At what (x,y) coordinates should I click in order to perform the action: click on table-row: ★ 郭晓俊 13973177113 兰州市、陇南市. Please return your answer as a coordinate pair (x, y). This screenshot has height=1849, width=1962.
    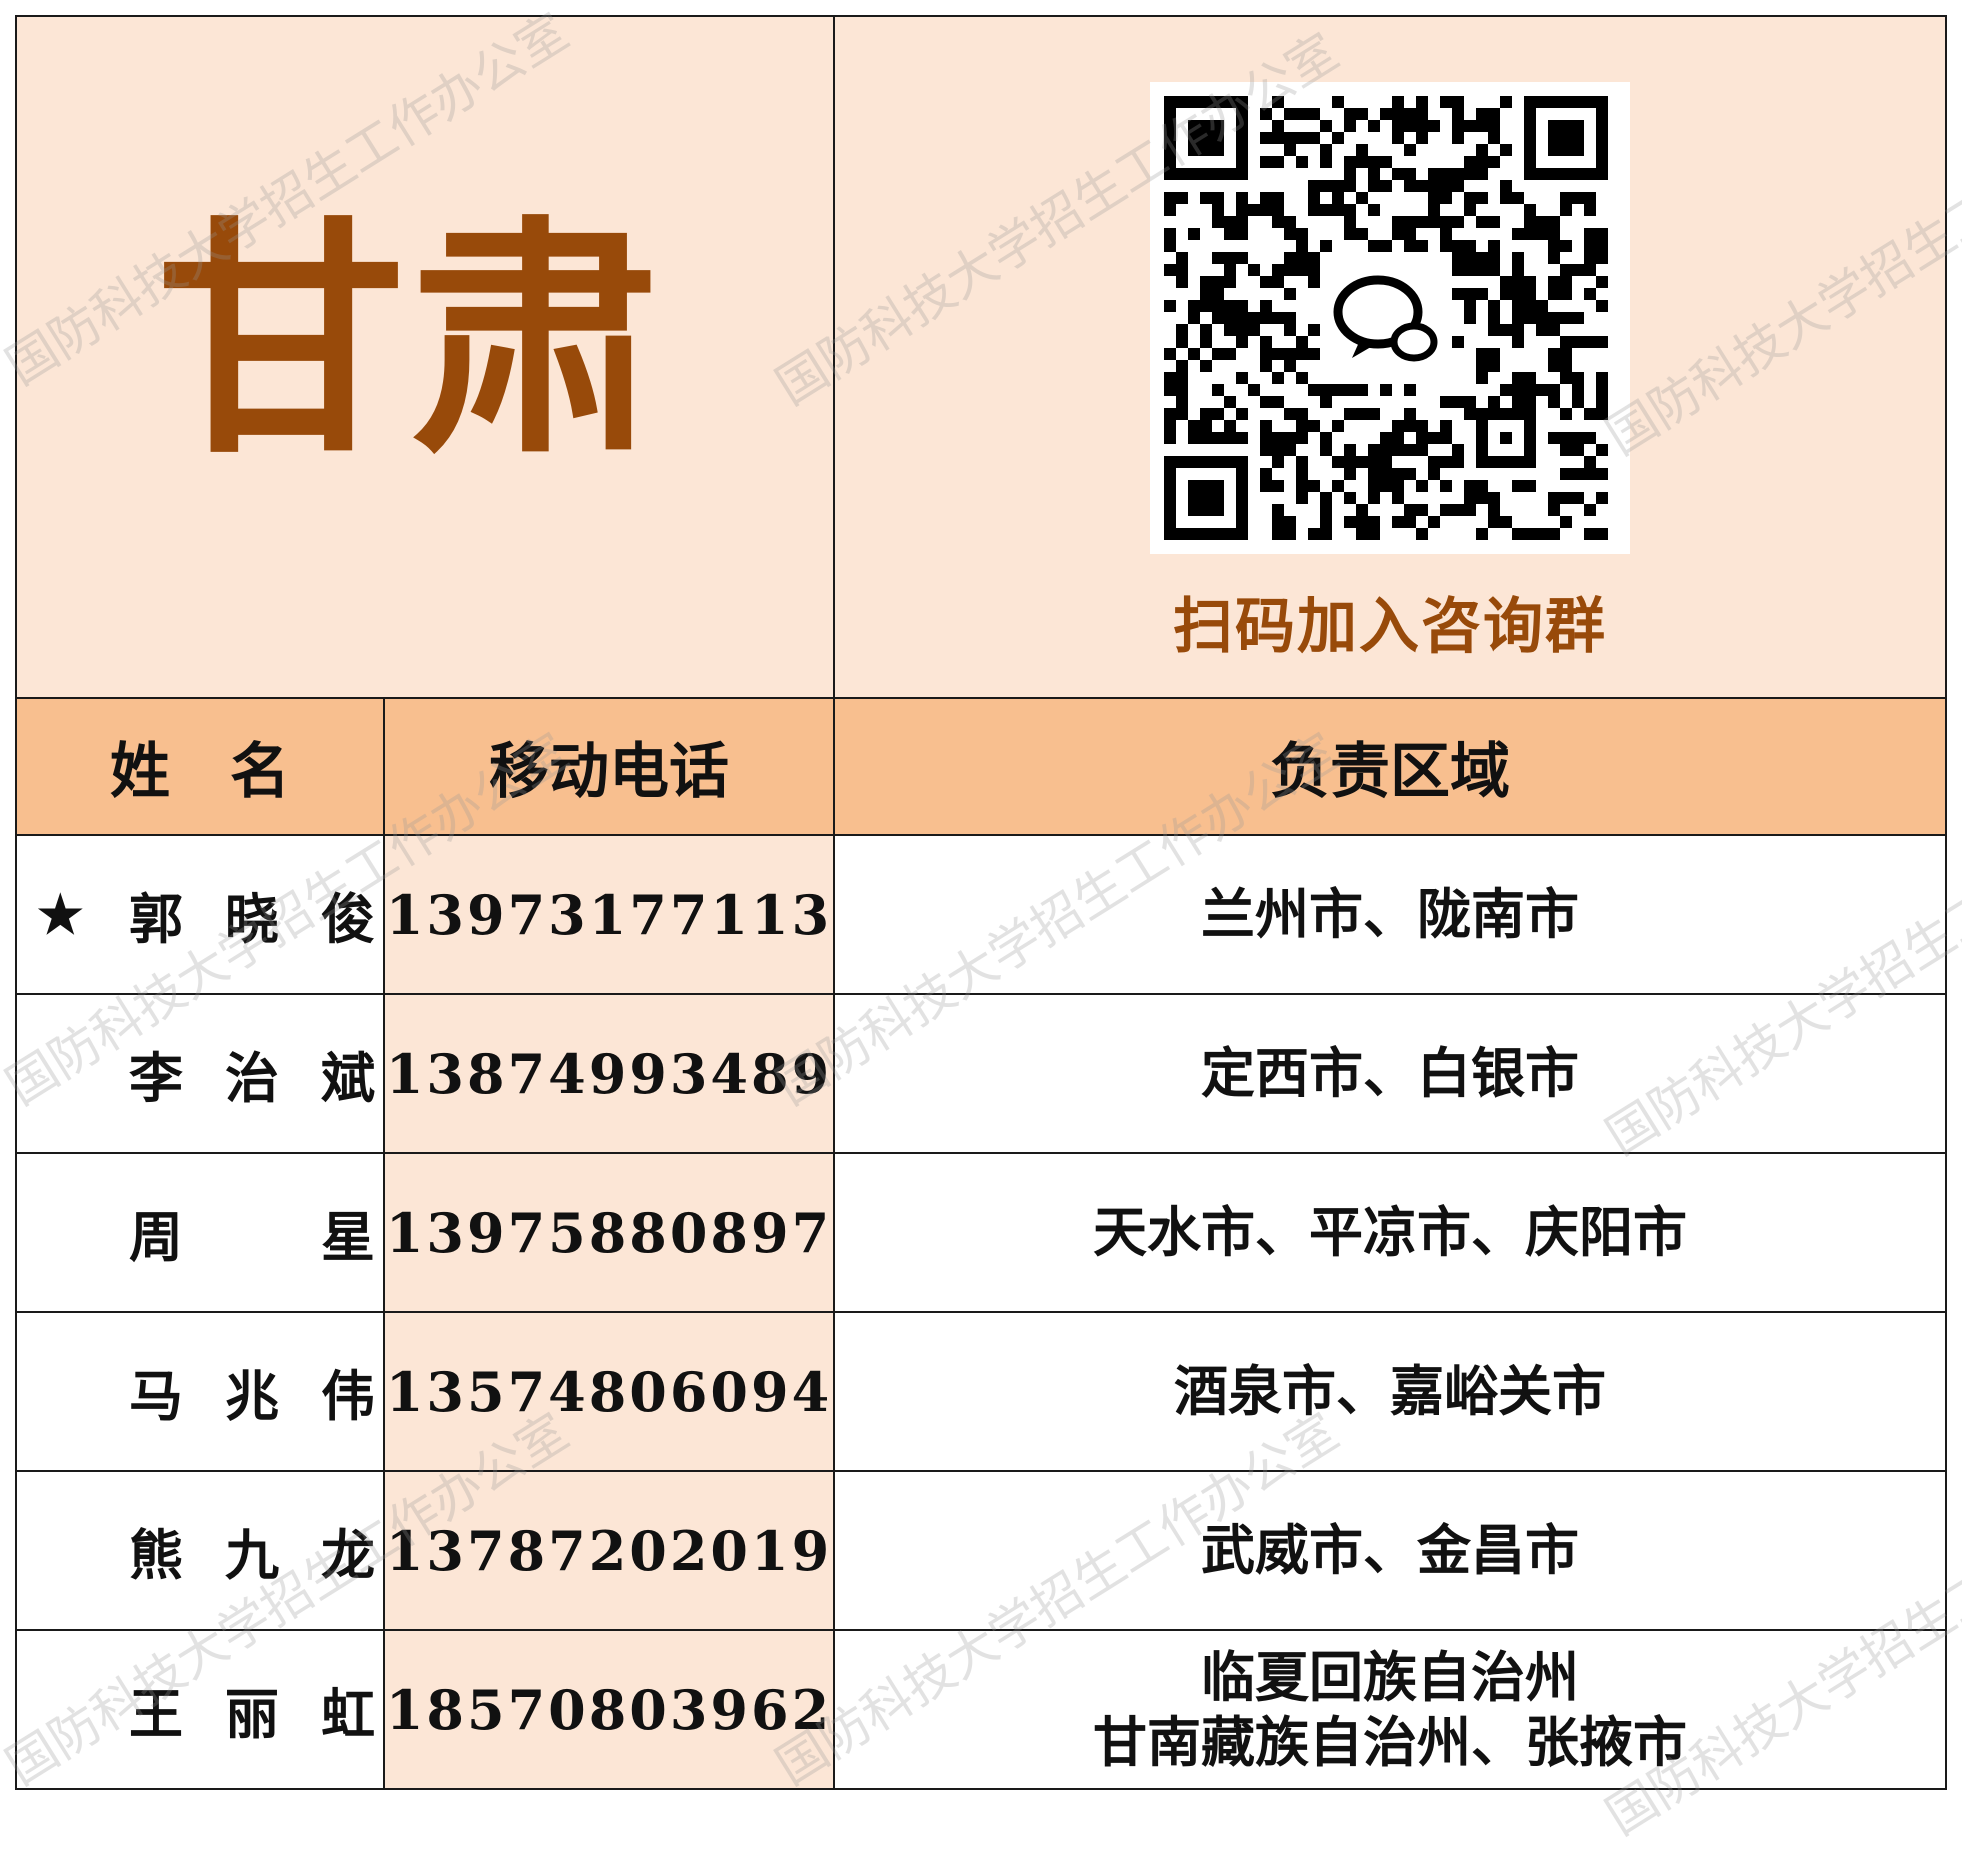
    Looking at the image, I should click on (981, 914).